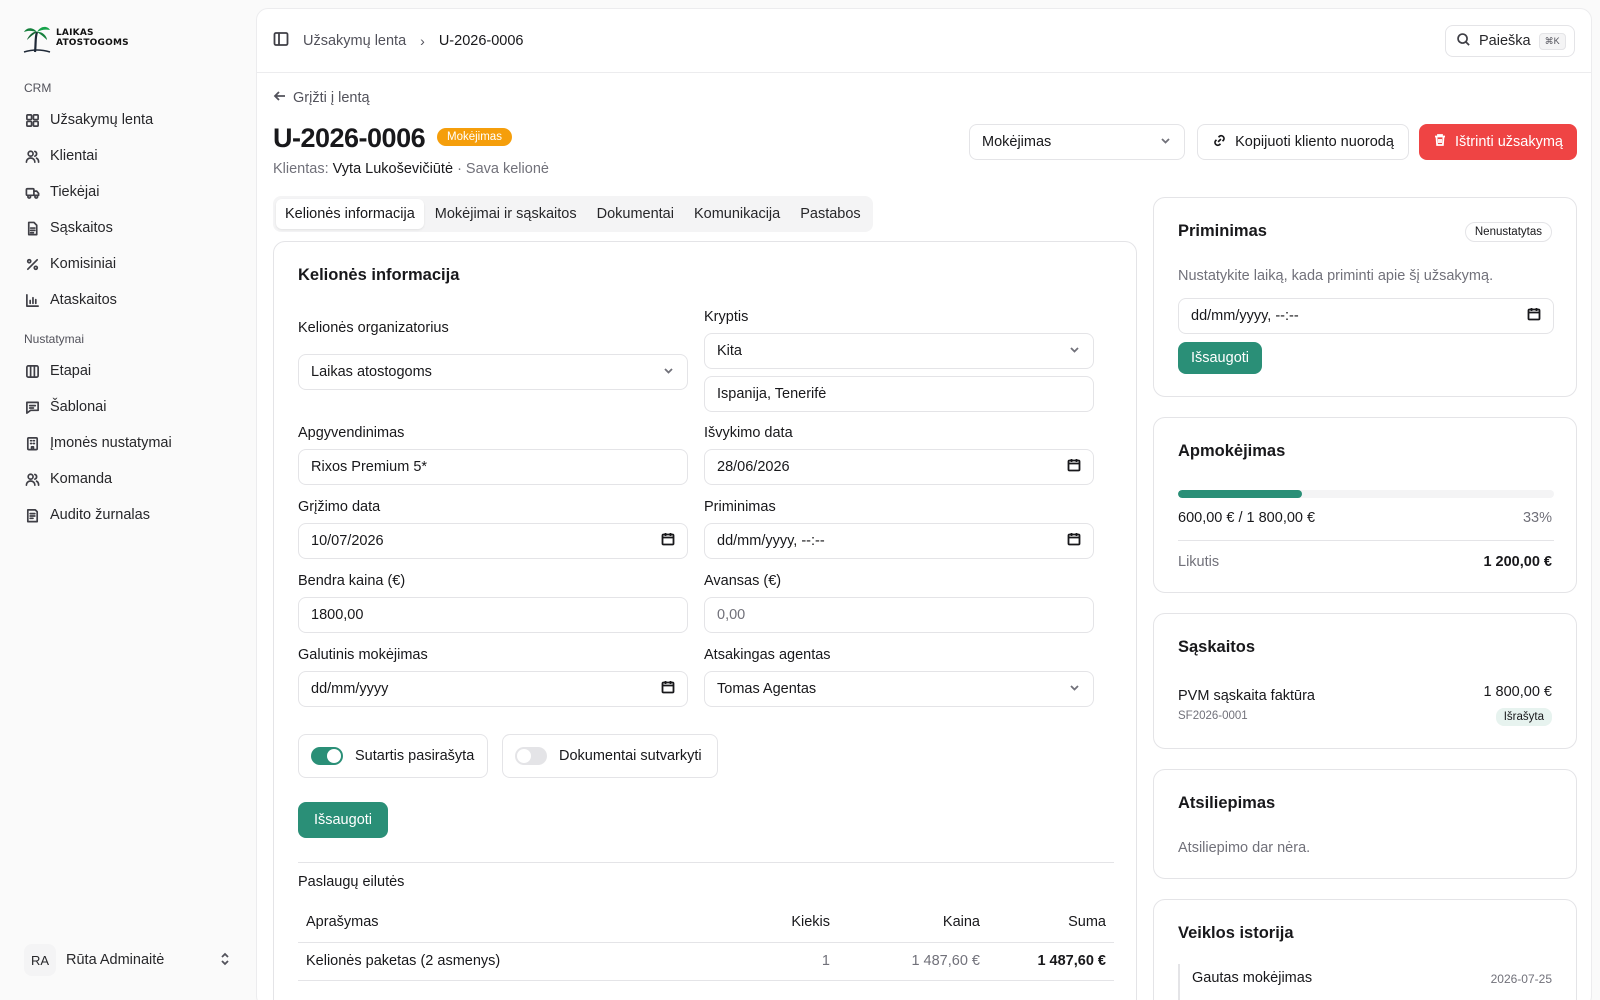 The width and height of the screenshot is (1600, 1000). What do you see at coordinates (74, 156) in the screenshot?
I see `sidebar-item-label: Klientai` at bounding box center [74, 156].